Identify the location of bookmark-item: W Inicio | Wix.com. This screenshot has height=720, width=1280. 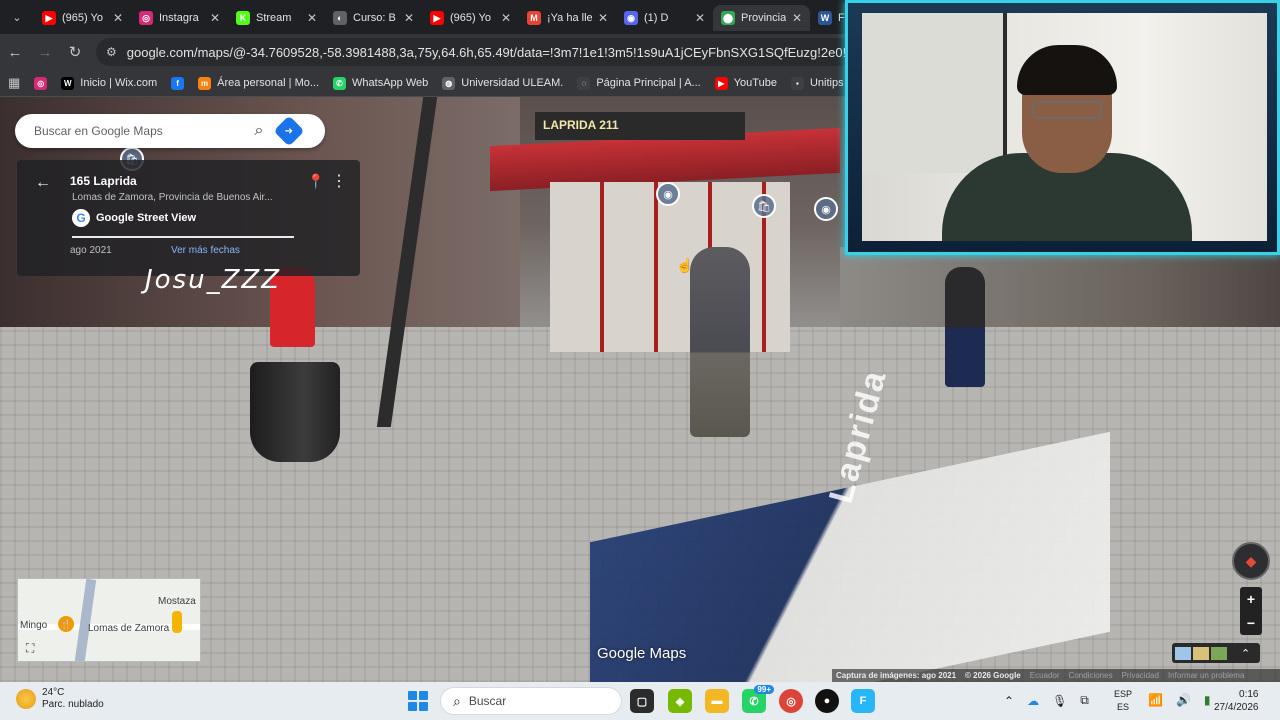
(109, 83).